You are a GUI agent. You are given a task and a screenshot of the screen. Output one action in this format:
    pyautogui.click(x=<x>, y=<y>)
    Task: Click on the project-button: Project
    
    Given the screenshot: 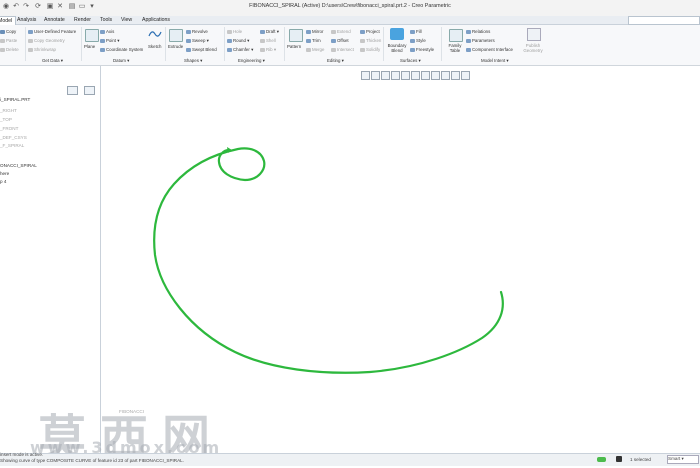 What is the action you would take?
    pyautogui.click(x=370, y=31)
    